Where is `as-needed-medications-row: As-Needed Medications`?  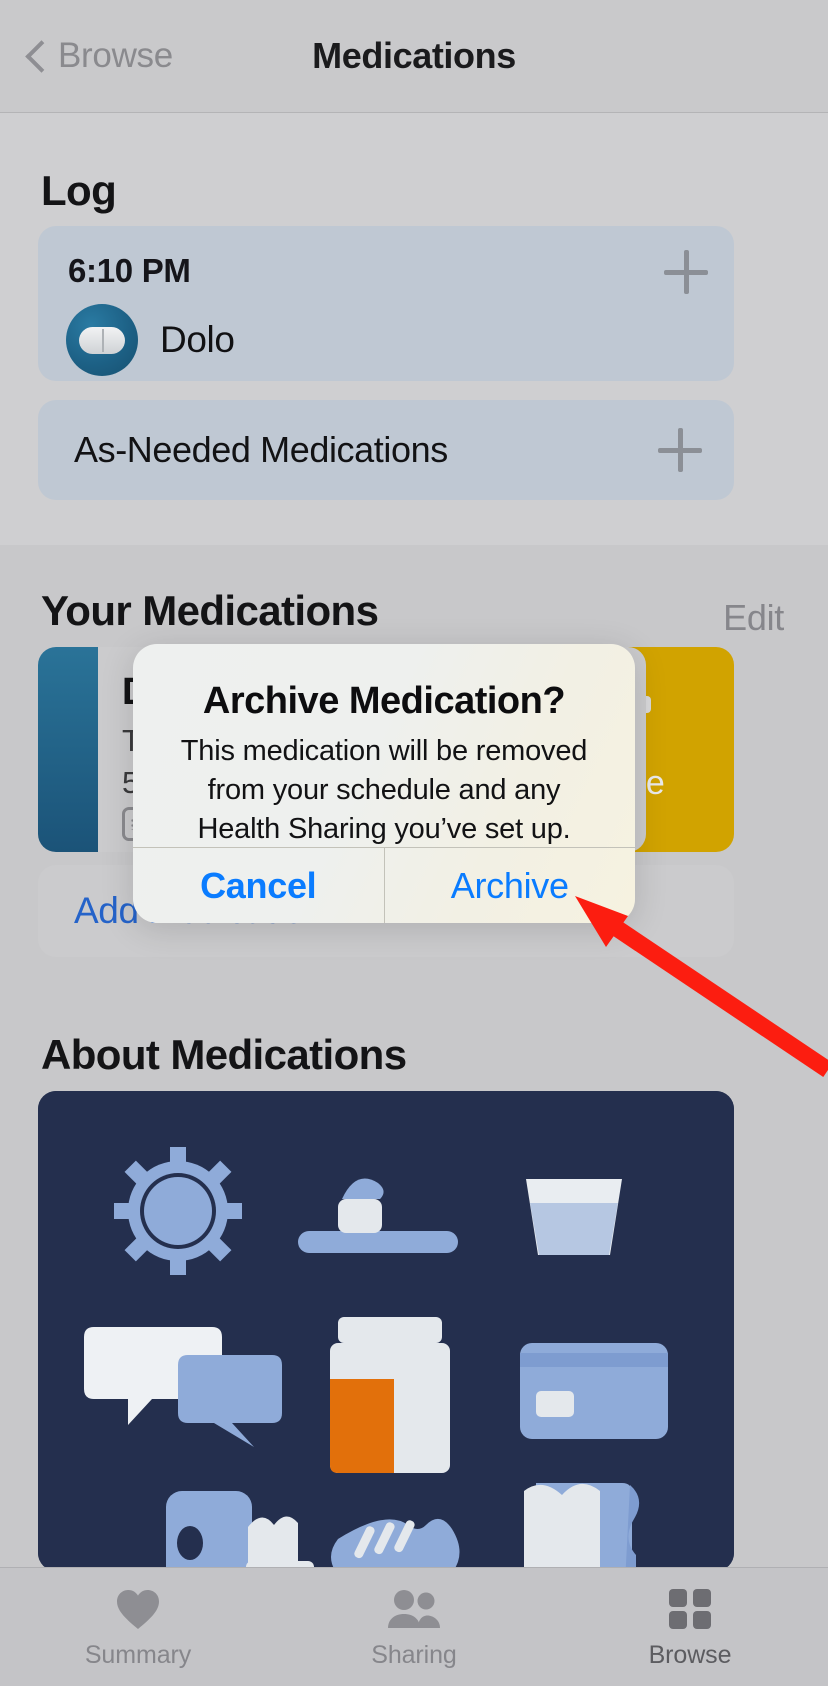
as-needed-medications-row: As-Needed Medications is located at coordinates (386, 450).